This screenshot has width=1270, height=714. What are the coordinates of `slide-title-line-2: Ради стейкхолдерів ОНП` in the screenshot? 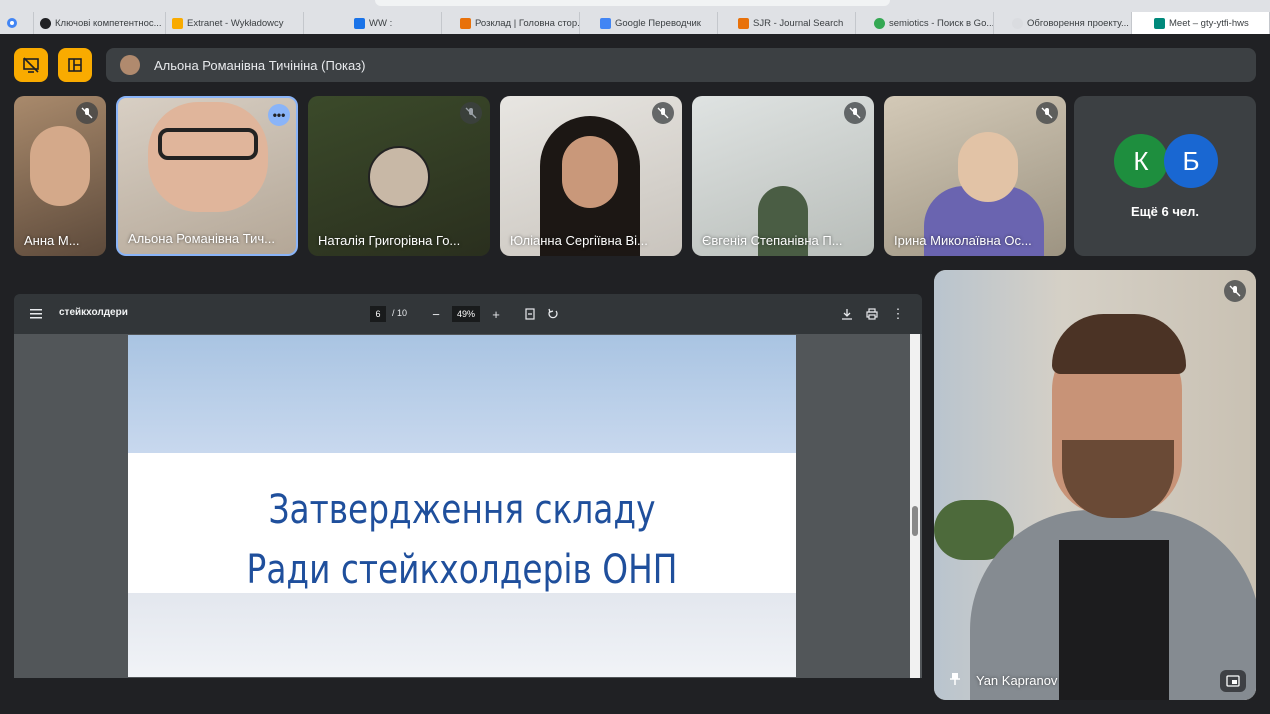 It's located at (462, 570).